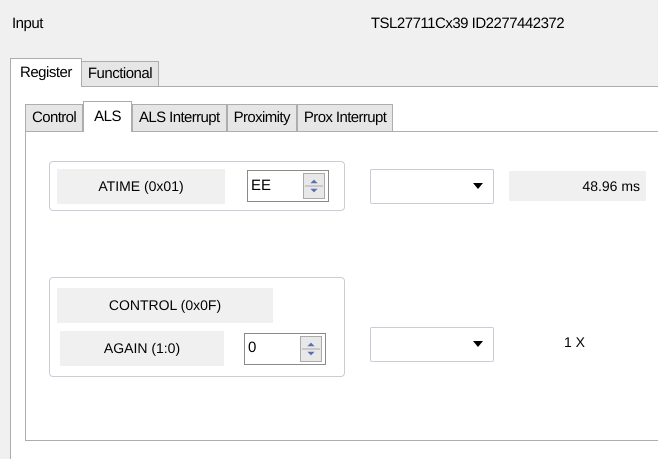 The height and width of the screenshot is (459, 658). I want to click on tab: Register, so click(46, 72).